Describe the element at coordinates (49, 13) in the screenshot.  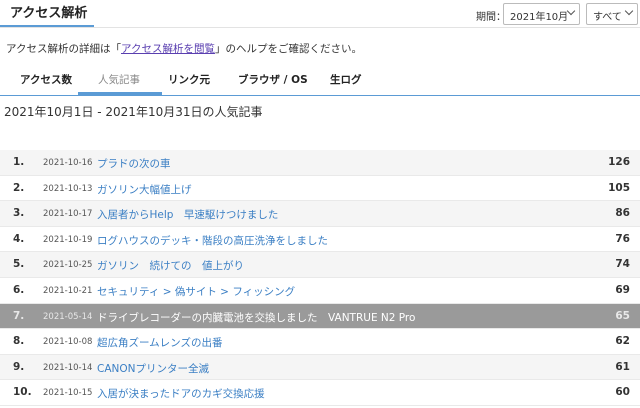
I see `page-title: アクセス解析` at that location.